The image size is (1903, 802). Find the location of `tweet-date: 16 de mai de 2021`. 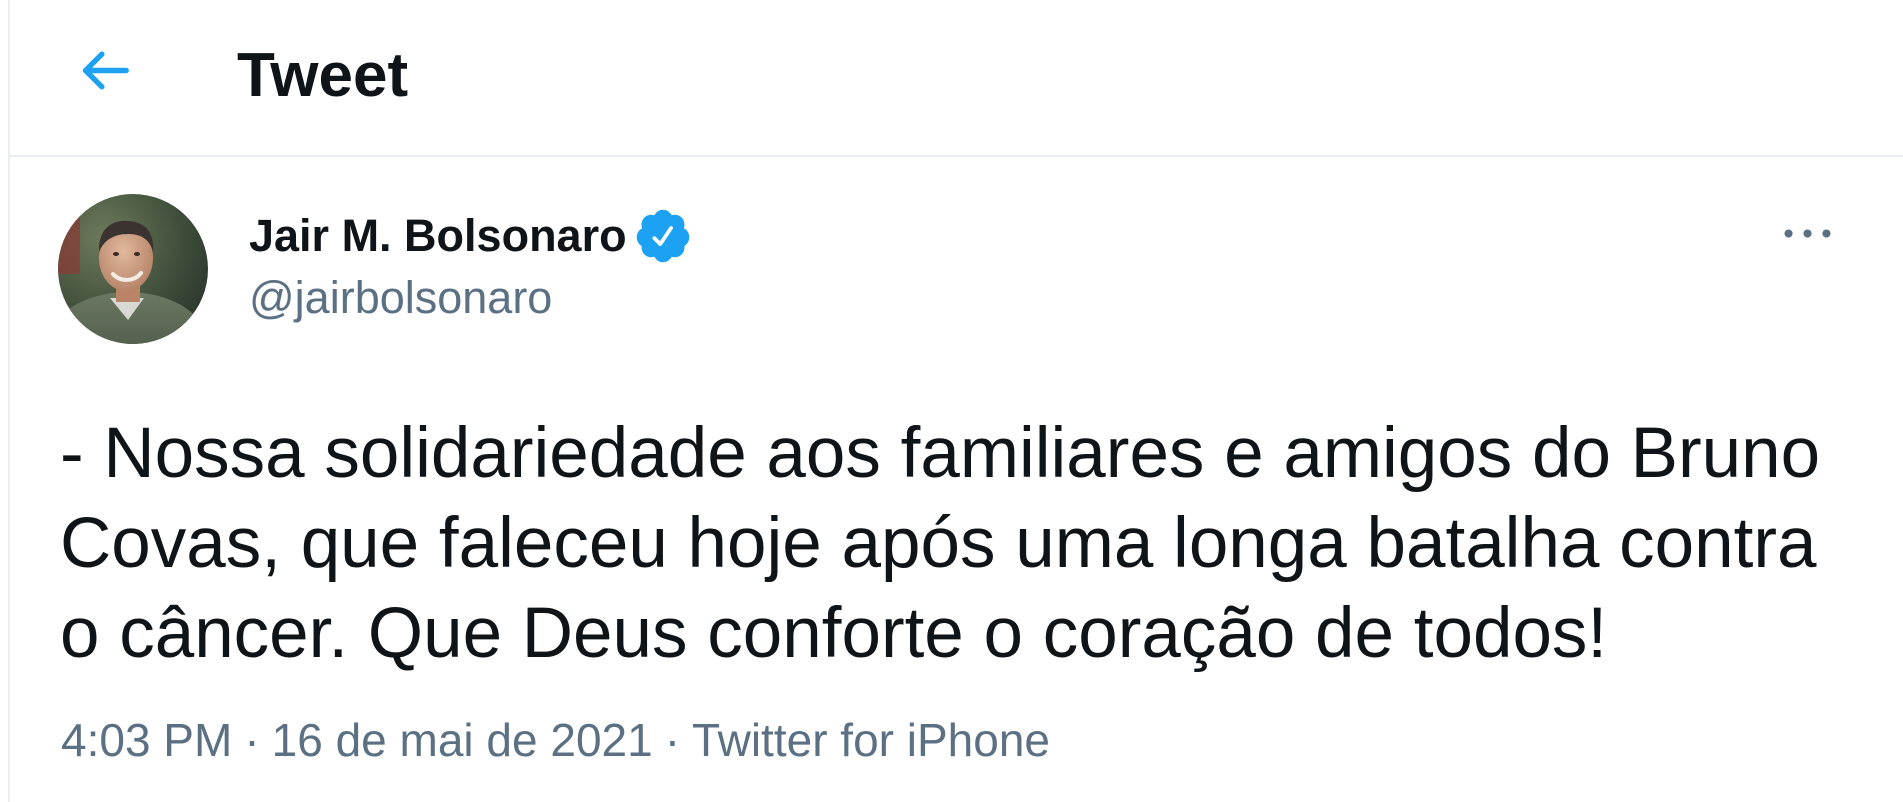

tweet-date: 16 de mai de 2021 is located at coordinates (462, 740).